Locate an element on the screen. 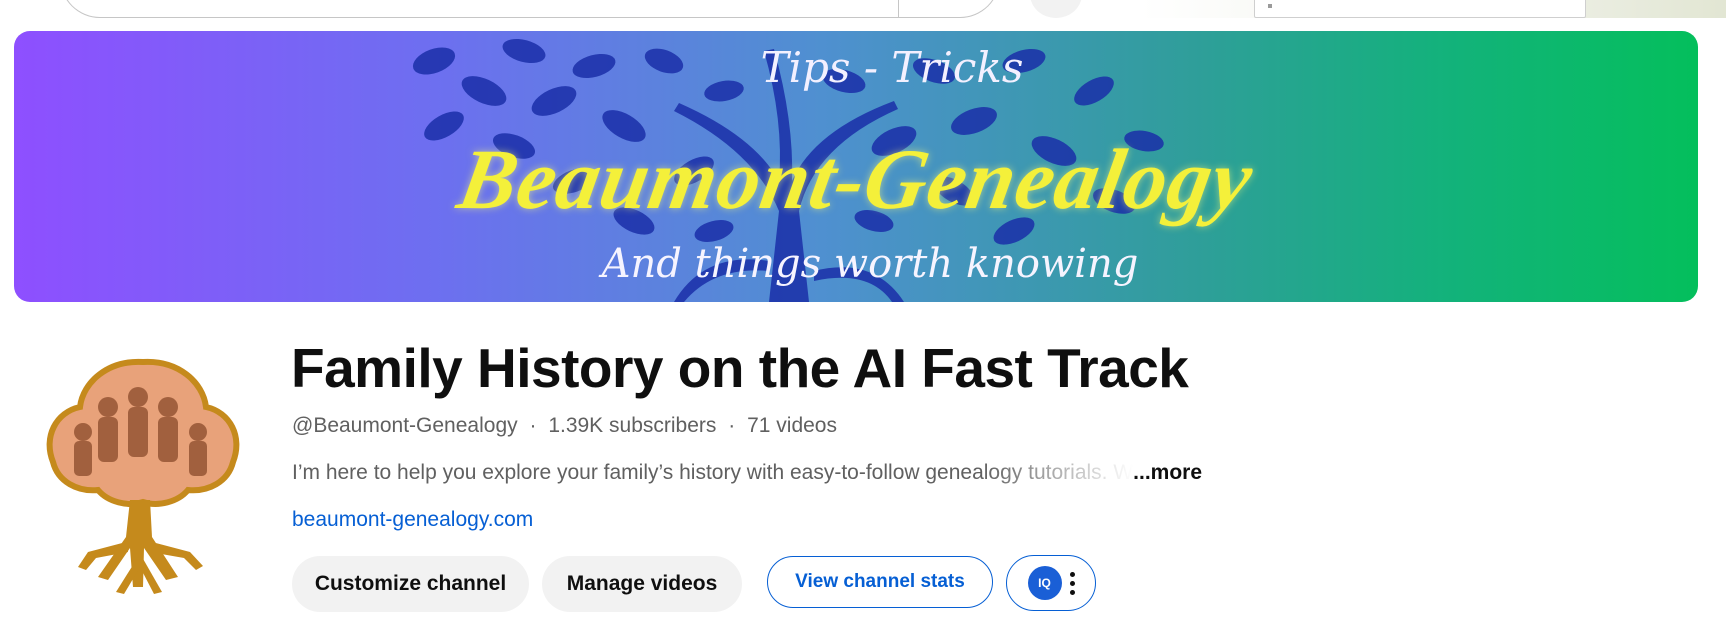 Image resolution: width=1726 pixels, height=633 pixels. channel-avatar is located at coordinates (143, 473).